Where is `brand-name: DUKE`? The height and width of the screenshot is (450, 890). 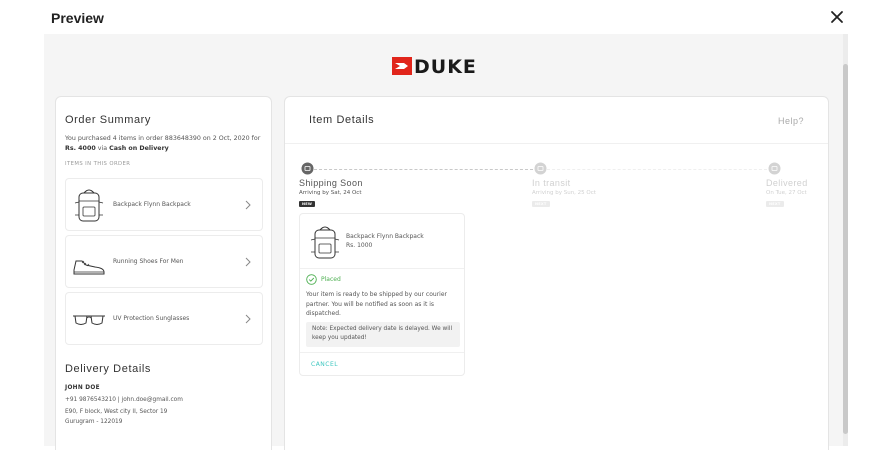 brand-name: DUKE is located at coordinates (445, 66).